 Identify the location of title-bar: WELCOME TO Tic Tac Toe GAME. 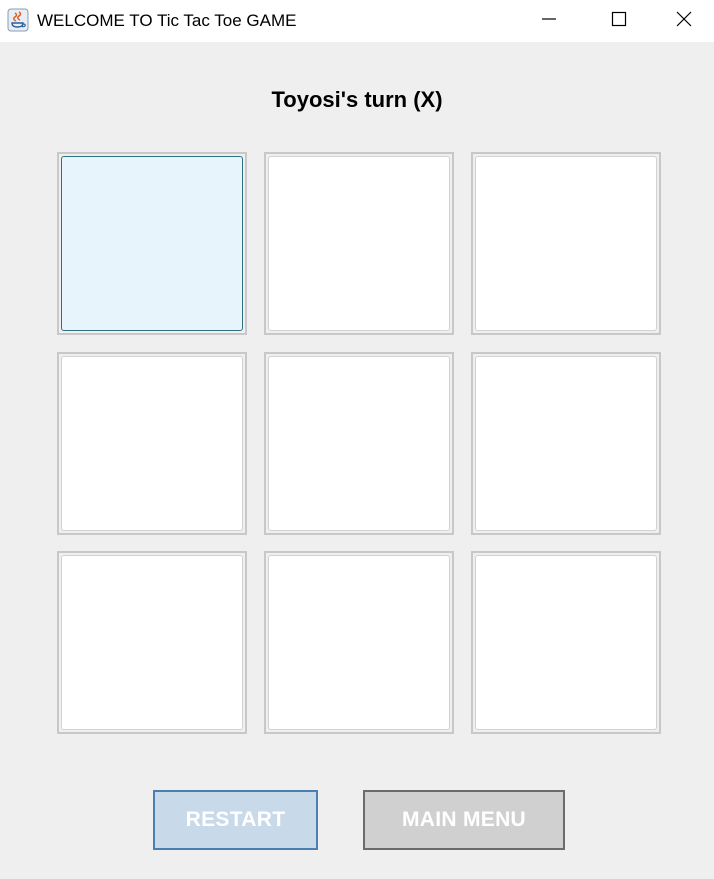
(357, 21).